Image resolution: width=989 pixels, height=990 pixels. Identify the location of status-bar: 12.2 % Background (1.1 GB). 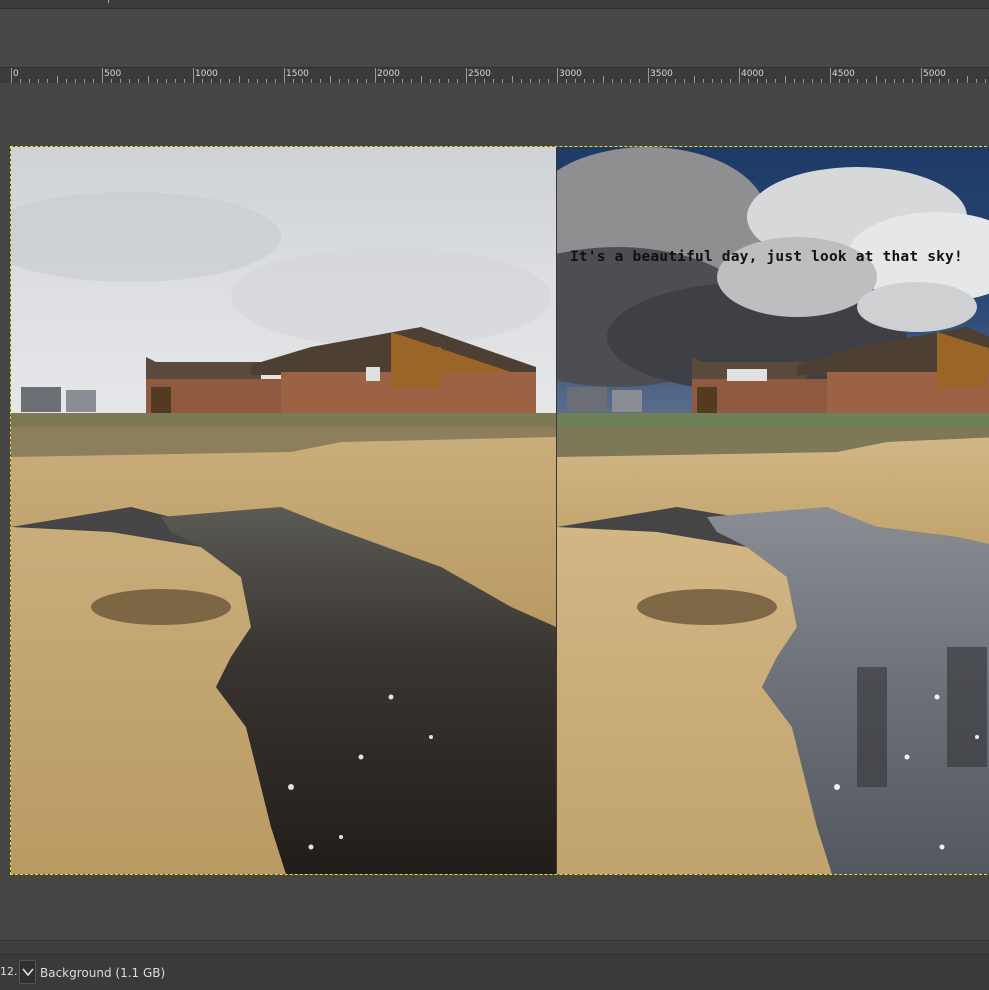
(494, 972).